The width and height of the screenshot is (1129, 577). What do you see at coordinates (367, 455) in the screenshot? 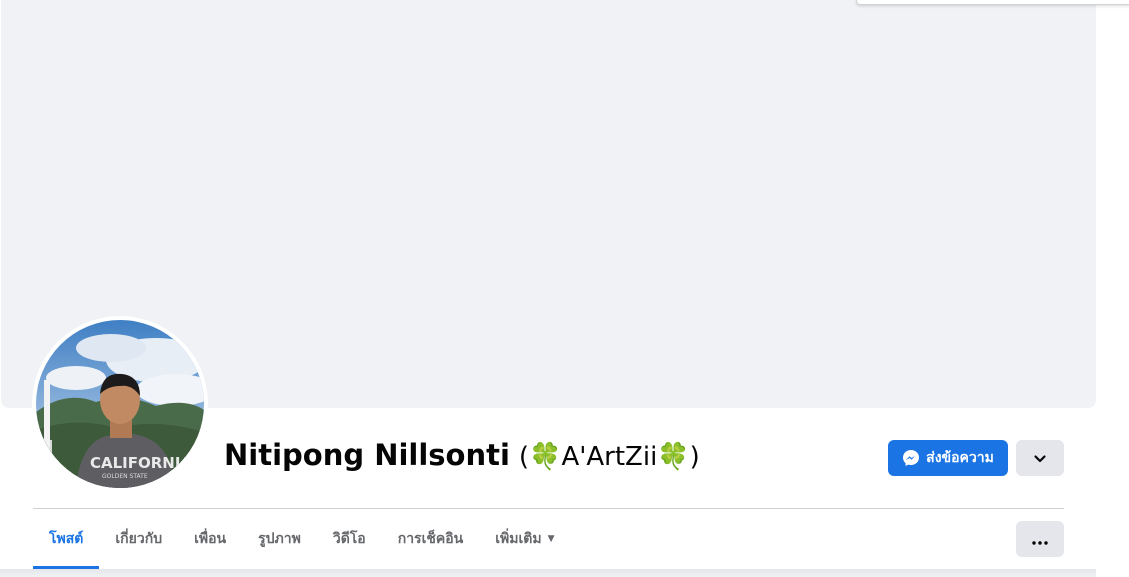
I see `profile-name: Nitipong Nillsonti` at bounding box center [367, 455].